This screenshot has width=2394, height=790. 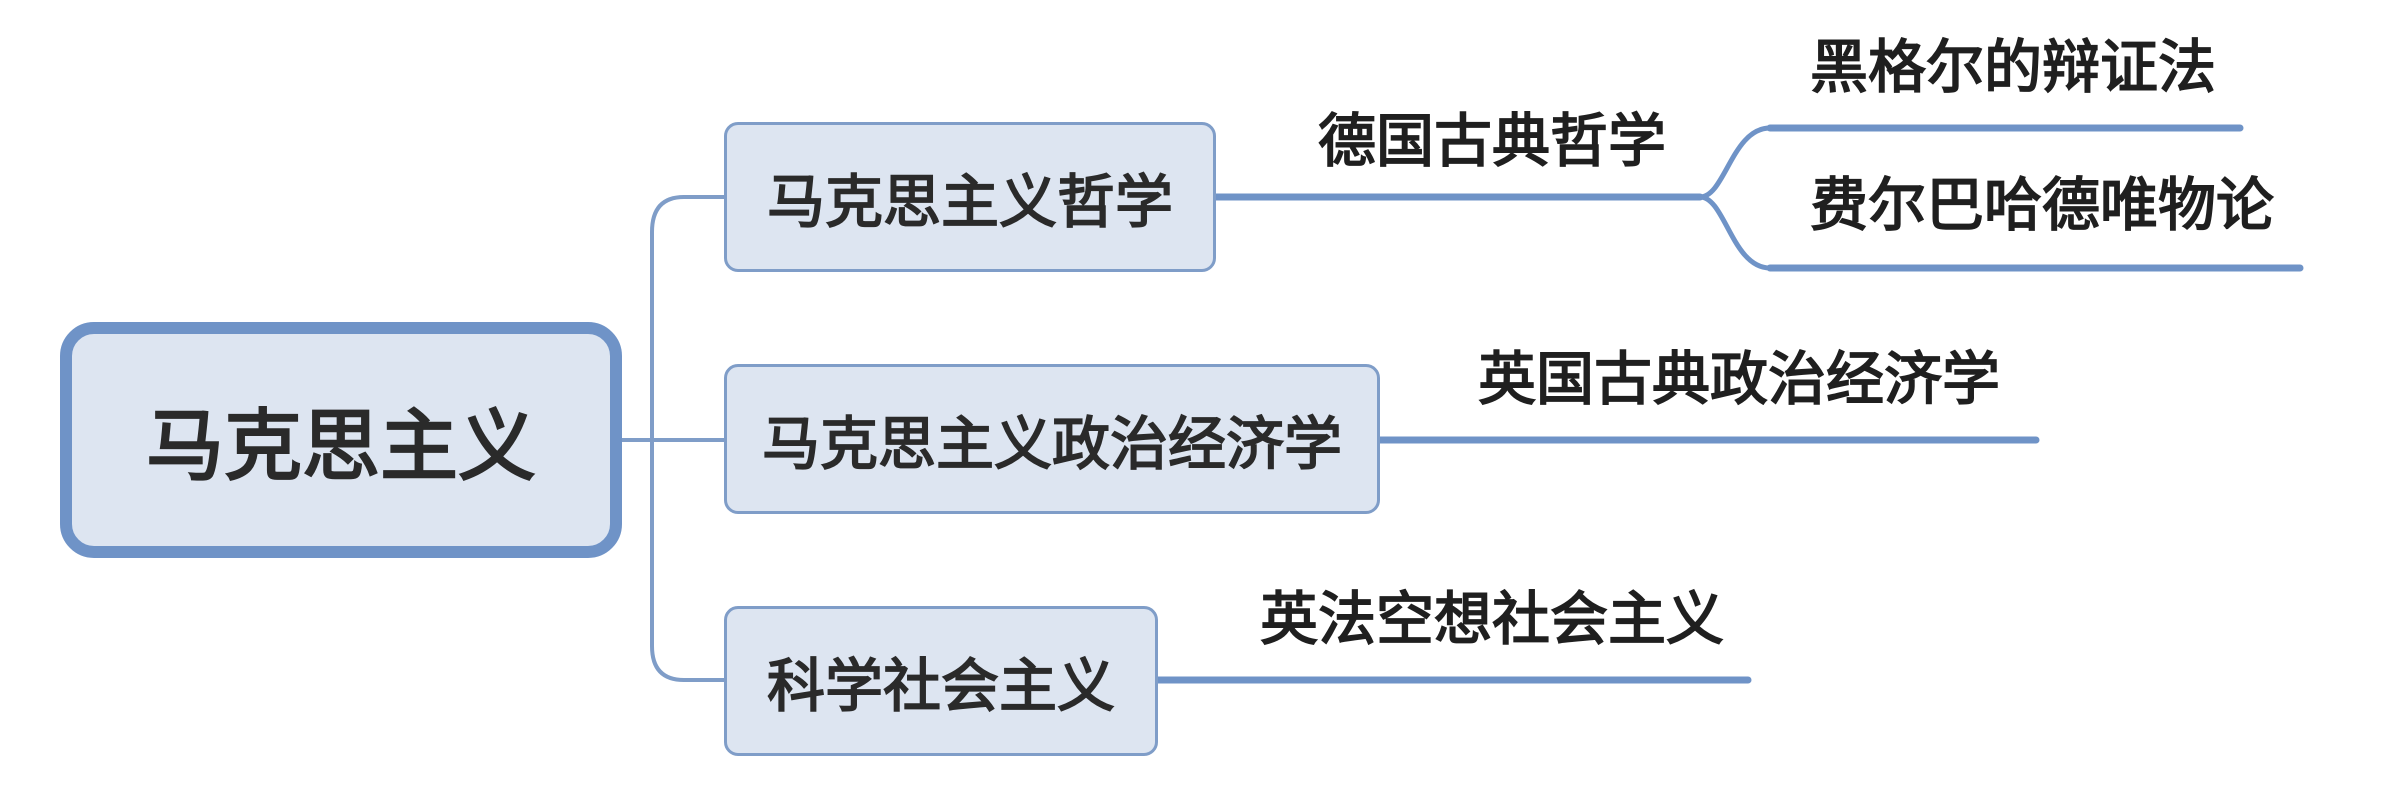 What do you see at coordinates (1739, 379) in the screenshot?
I see `leaf-english-classical-economics: 英国古典政治经济学` at bounding box center [1739, 379].